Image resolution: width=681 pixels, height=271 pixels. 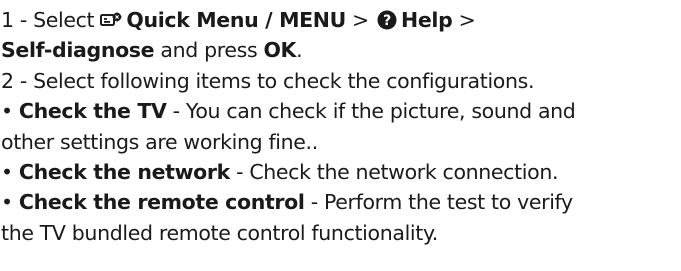 What do you see at coordinates (48, 20) in the screenshot?
I see `step1-prefix: 1 - Select` at bounding box center [48, 20].